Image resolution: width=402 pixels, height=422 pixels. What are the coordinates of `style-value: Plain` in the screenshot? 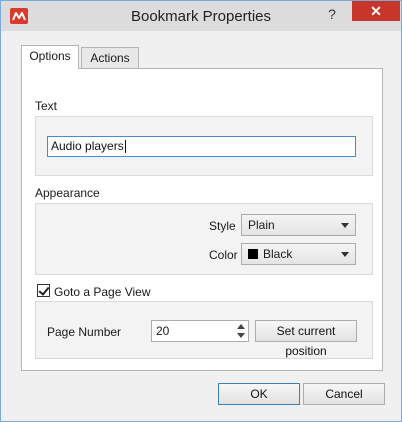 It's located at (261, 225).